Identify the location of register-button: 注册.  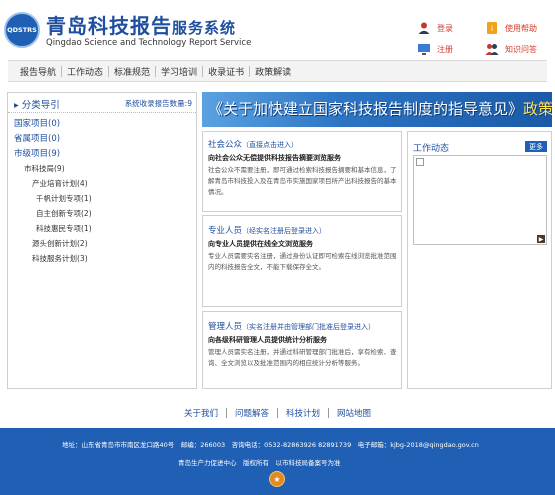
(435, 49).